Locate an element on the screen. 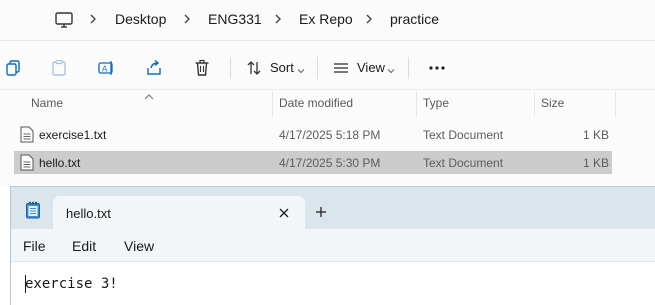  new-tab-icon is located at coordinates (321, 212).